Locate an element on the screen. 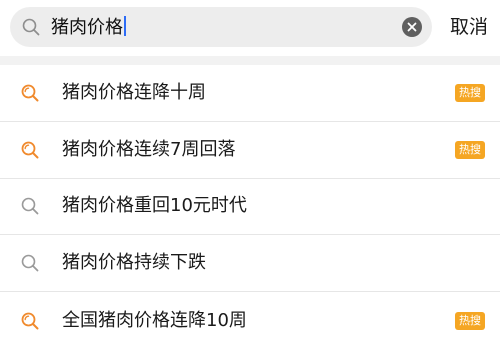  search-query-value: 猪肉价格 is located at coordinates (87, 27).